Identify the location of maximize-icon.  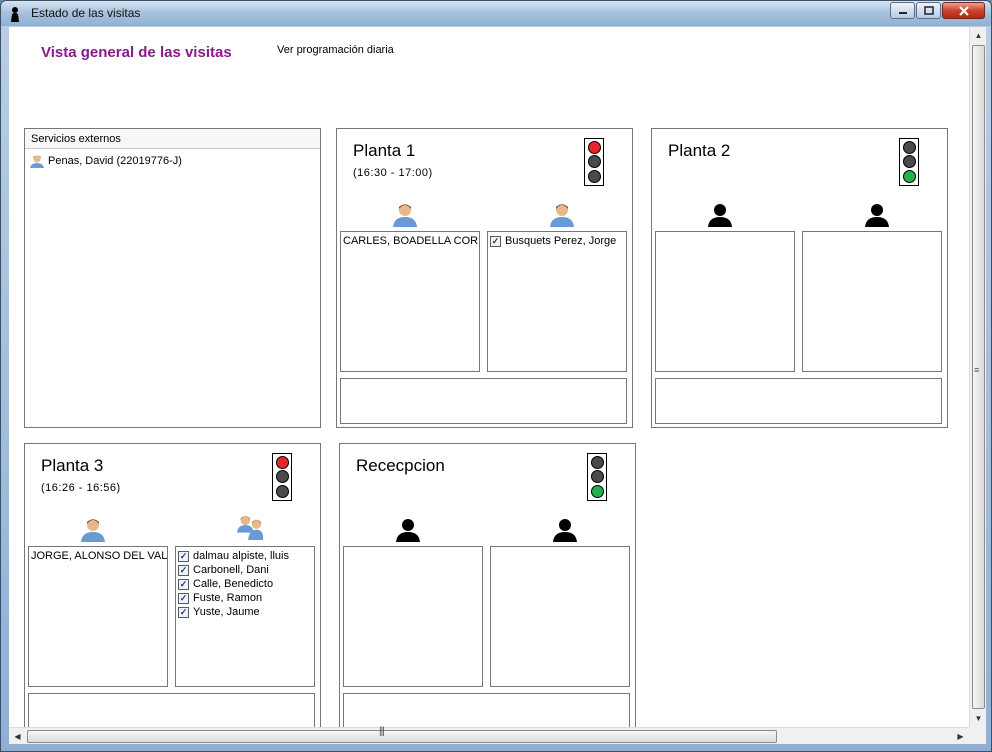
(928, 10).